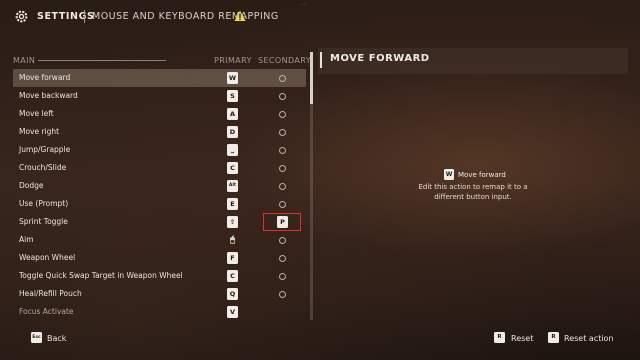 The image size is (640, 360). What do you see at coordinates (159, 132) in the screenshot?
I see `action-row-move-right: Move right D` at bounding box center [159, 132].